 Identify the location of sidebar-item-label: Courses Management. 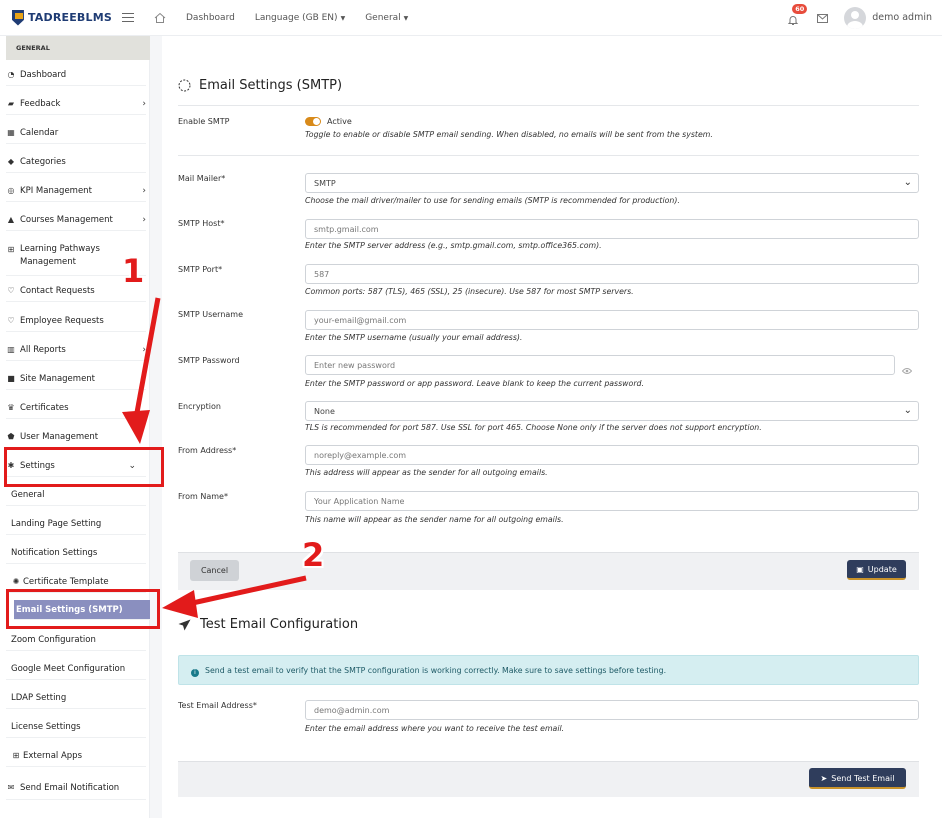
(66, 219).